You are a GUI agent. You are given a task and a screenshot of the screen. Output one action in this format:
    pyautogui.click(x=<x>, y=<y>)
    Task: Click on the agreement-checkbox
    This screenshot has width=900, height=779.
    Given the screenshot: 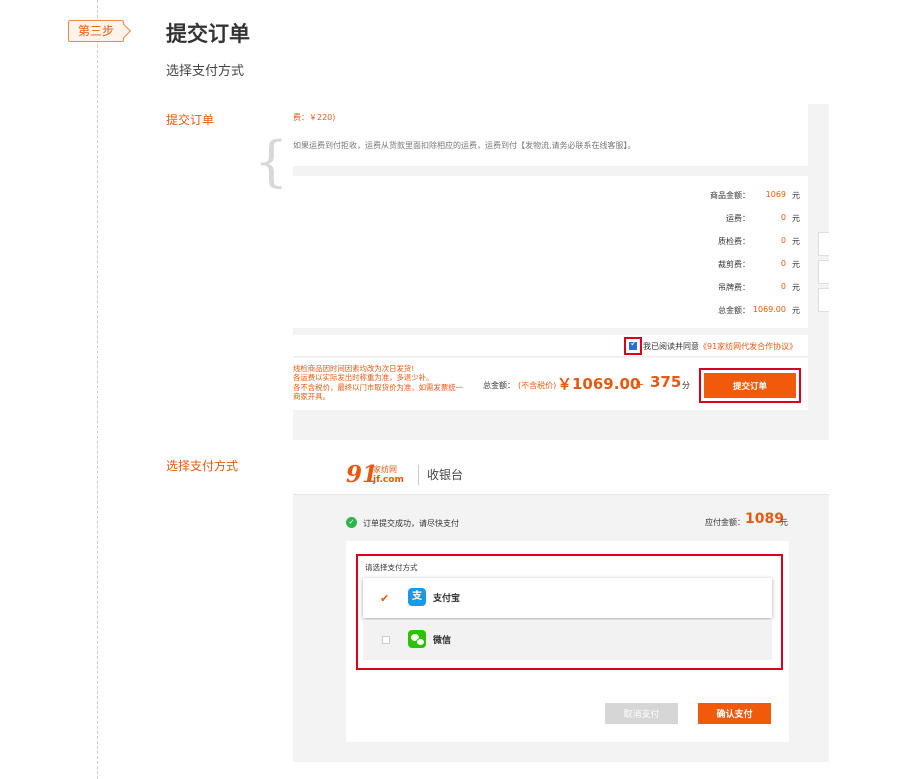 What is the action you would take?
    pyautogui.click(x=633, y=346)
    